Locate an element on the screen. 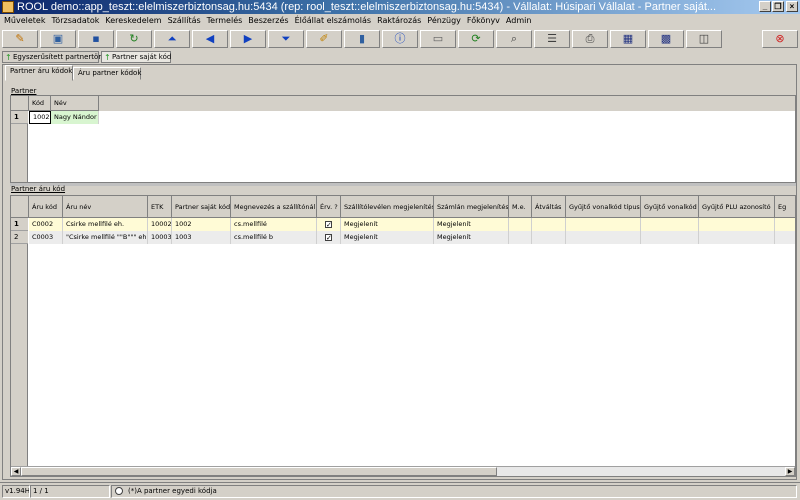 The height and width of the screenshot is (500, 800). horizontal-scrollbar: ◀ ▶ is located at coordinates (403, 471).